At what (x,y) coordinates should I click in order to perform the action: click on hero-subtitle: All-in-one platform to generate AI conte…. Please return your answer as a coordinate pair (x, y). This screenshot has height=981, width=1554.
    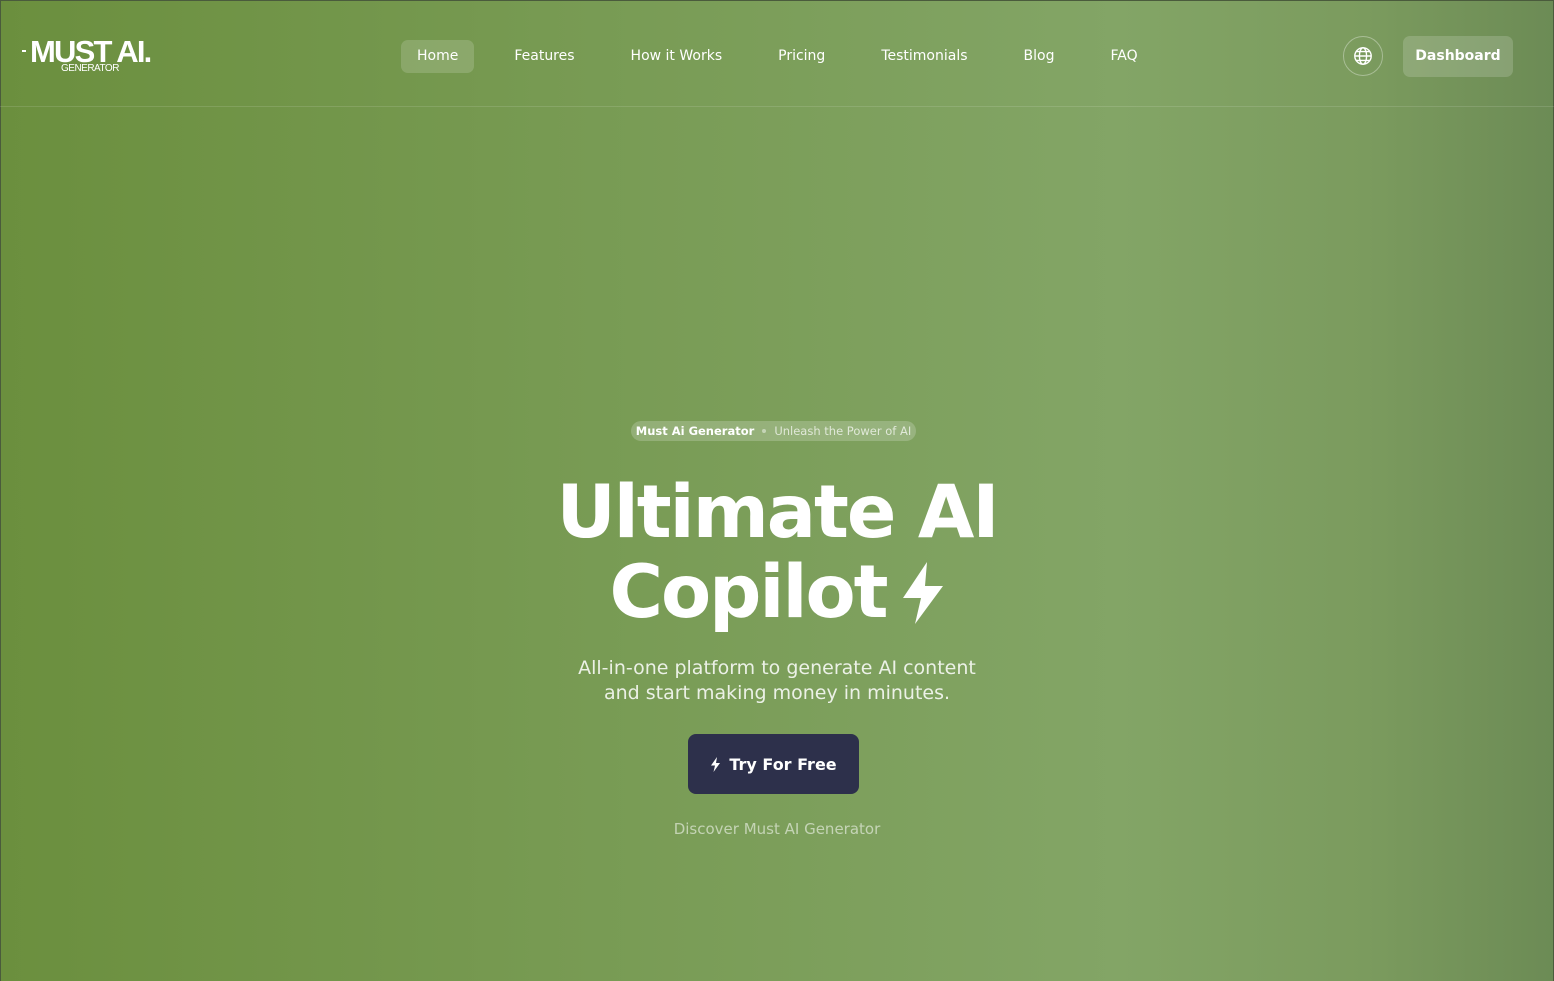
    Looking at the image, I should click on (777, 681).